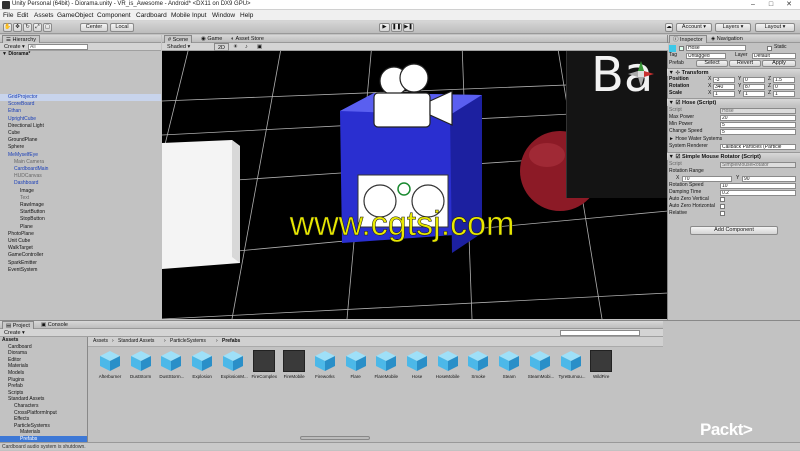  What do you see at coordinates (384, 27) in the screenshot?
I see `play-icon: ▶` at bounding box center [384, 27].